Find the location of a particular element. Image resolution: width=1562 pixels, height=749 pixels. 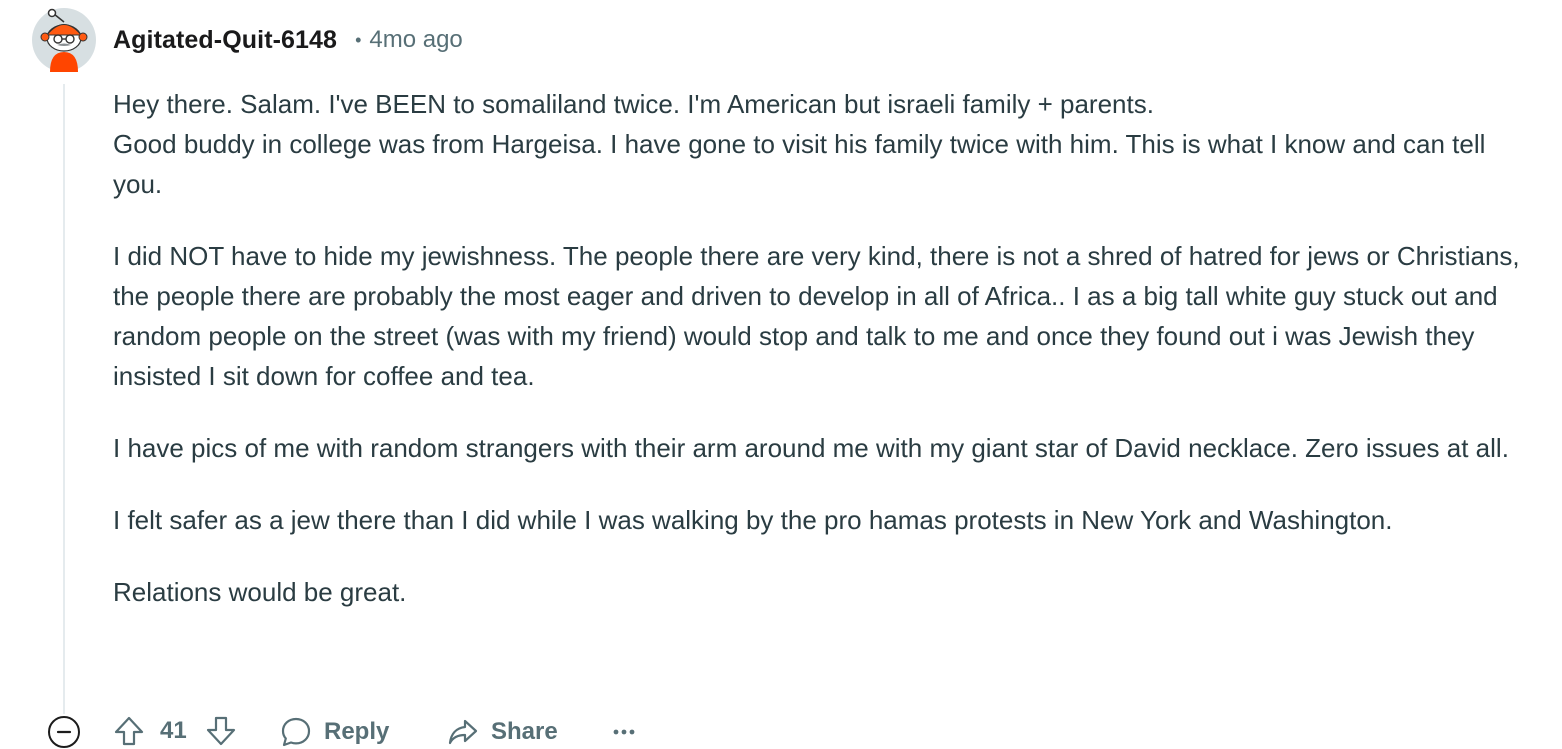

snoo-avatar-icon is located at coordinates (64, 40).